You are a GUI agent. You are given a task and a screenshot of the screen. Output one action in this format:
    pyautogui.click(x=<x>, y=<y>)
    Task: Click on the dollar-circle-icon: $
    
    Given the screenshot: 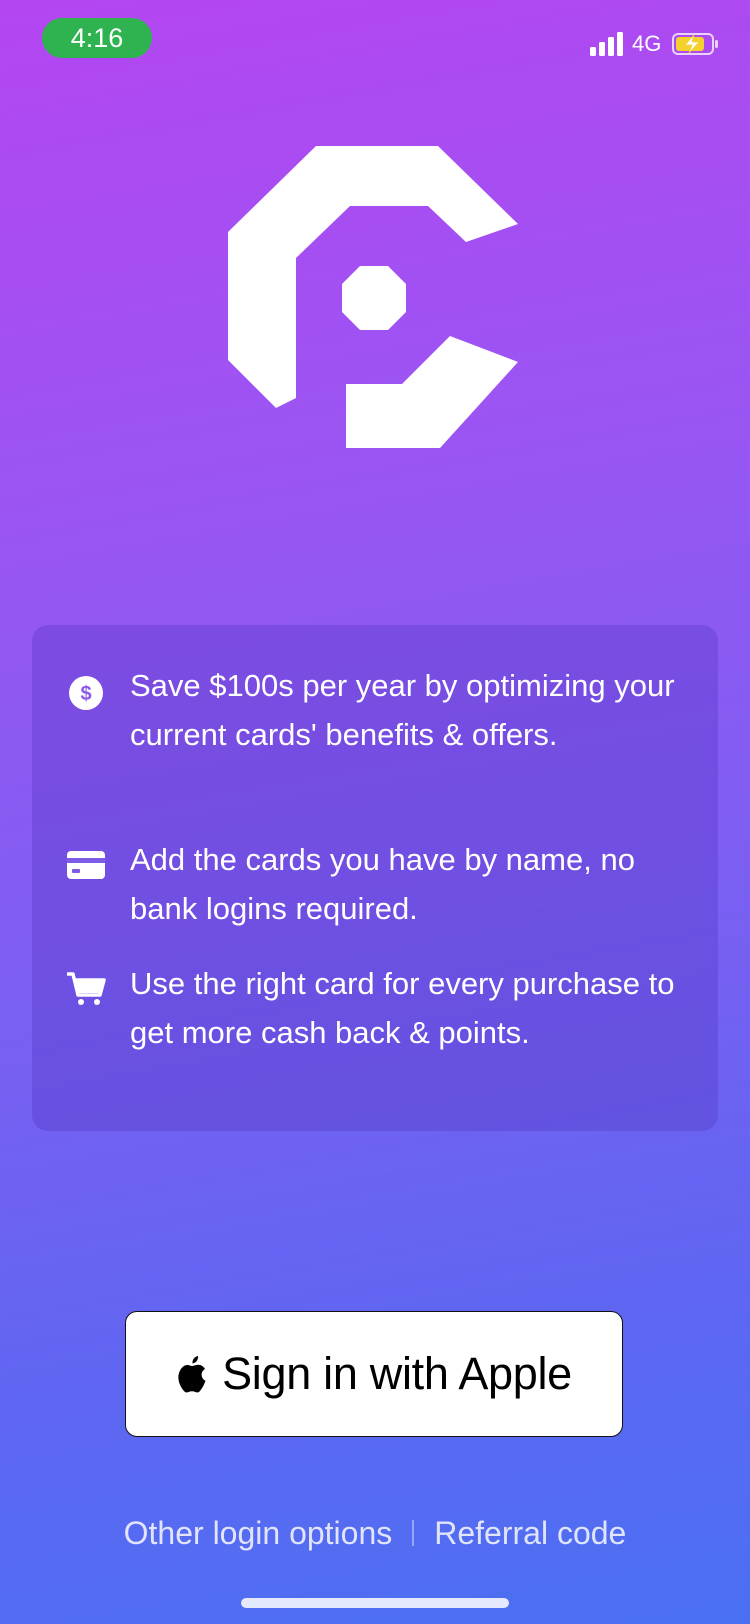 What is the action you would take?
    pyautogui.click(x=86, y=693)
    